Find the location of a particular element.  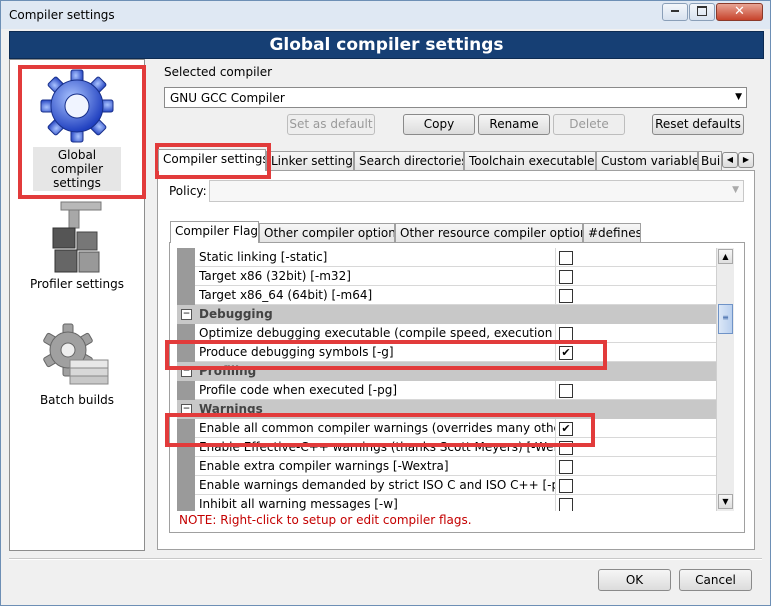

copy-button: Copy is located at coordinates (439, 124).